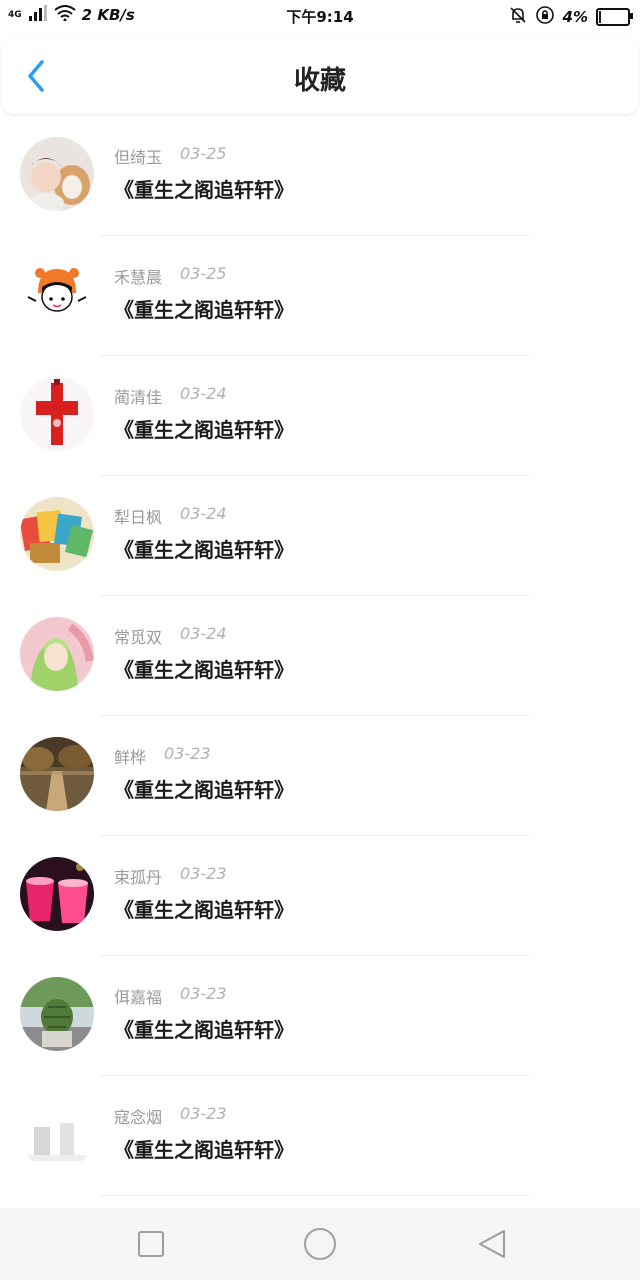 This screenshot has height=1280, width=640. I want to click on header-bar: 收藏, so click(320, 76).